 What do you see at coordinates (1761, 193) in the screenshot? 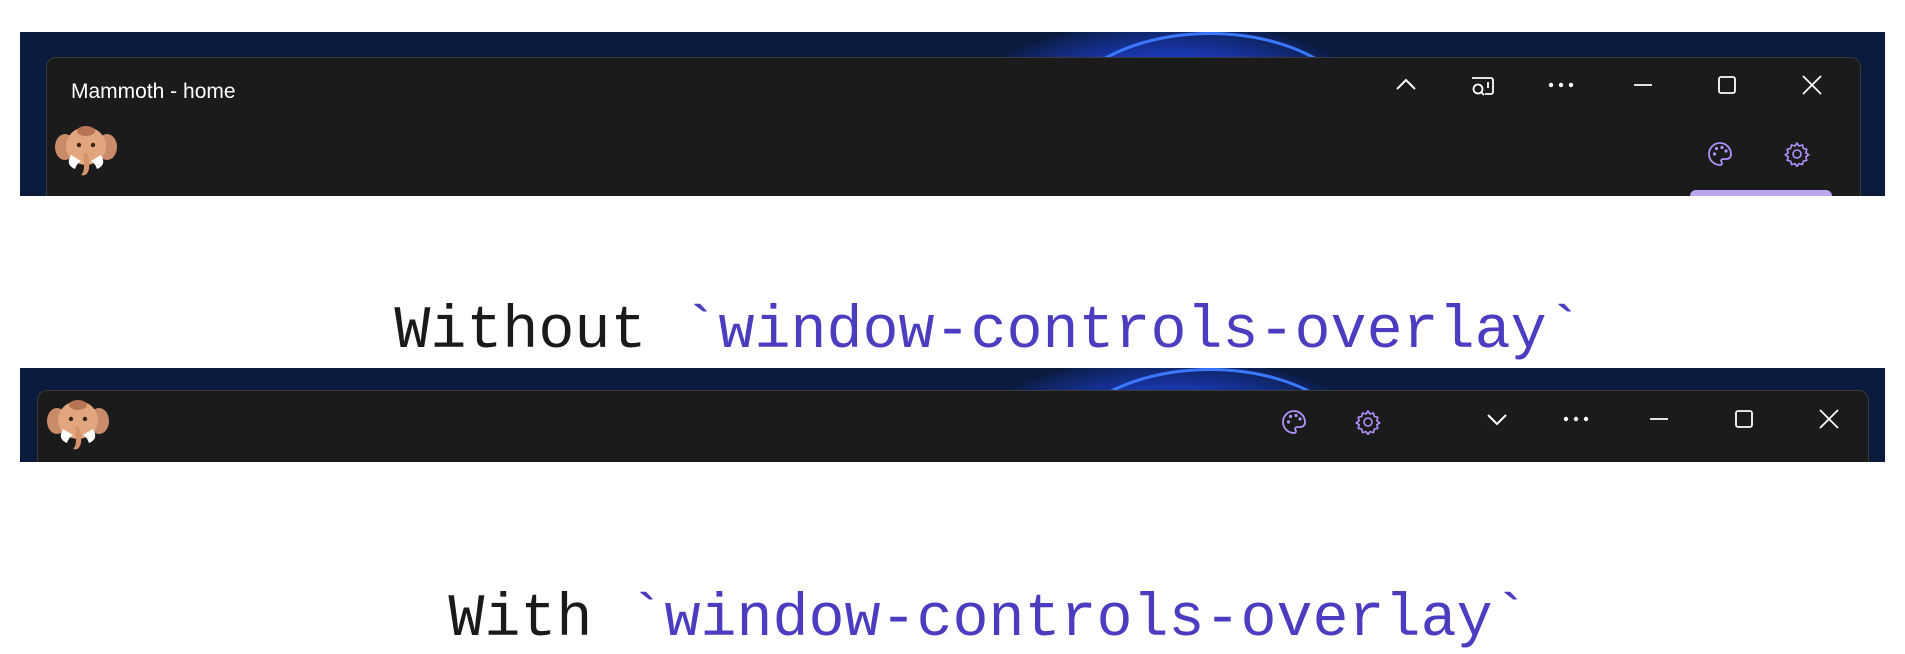
I see `active-tab-indicator` at bounding box center [1761, 193].